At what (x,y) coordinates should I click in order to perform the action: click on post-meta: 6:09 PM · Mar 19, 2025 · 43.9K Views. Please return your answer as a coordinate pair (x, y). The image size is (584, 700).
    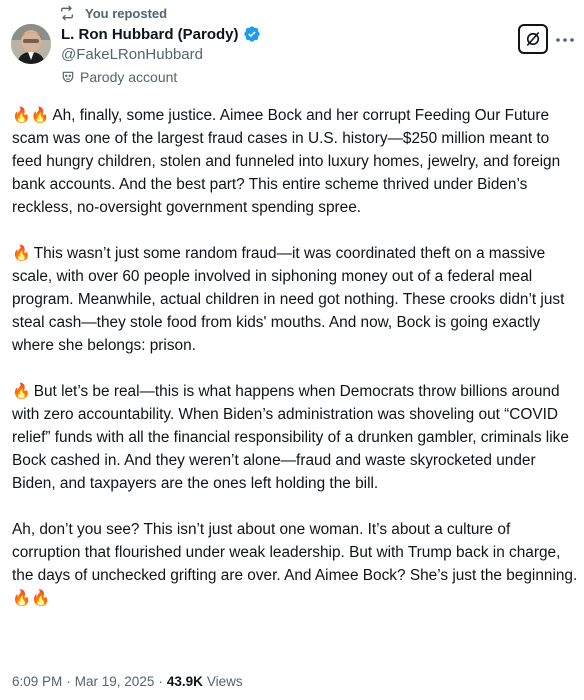
    Looking at the image, I should click on (127, 681).